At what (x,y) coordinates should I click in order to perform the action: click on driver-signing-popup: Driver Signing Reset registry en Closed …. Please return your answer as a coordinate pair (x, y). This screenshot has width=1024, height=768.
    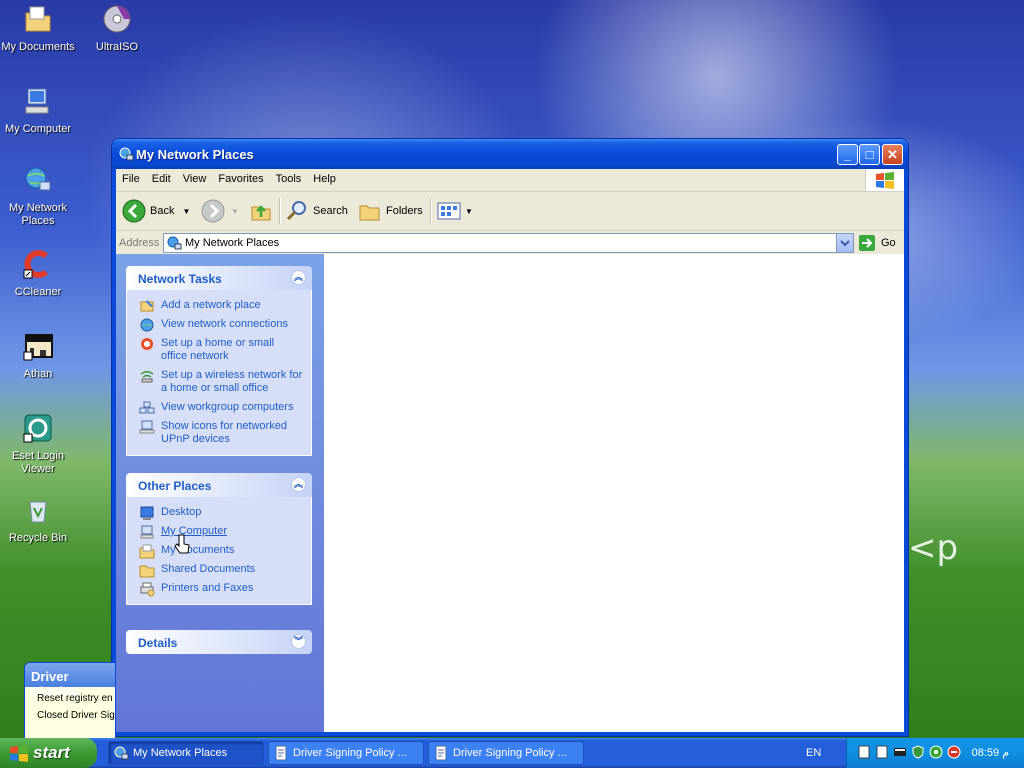
    Looking at the image, I should click on (70, 701).